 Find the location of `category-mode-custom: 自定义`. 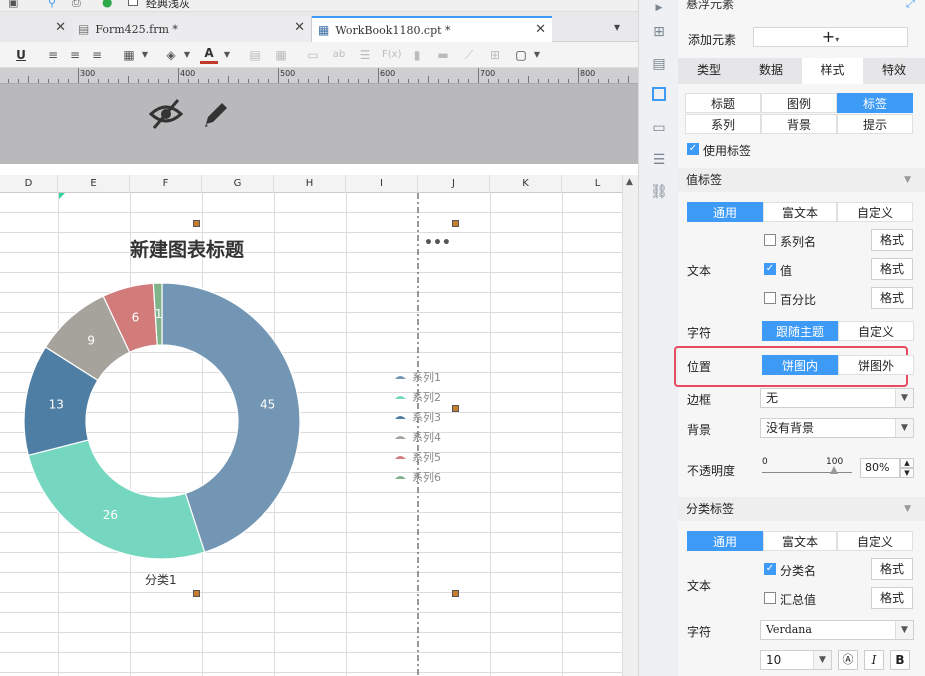

category-mode-custom: 自定义 is located at coordinates (875, 541).